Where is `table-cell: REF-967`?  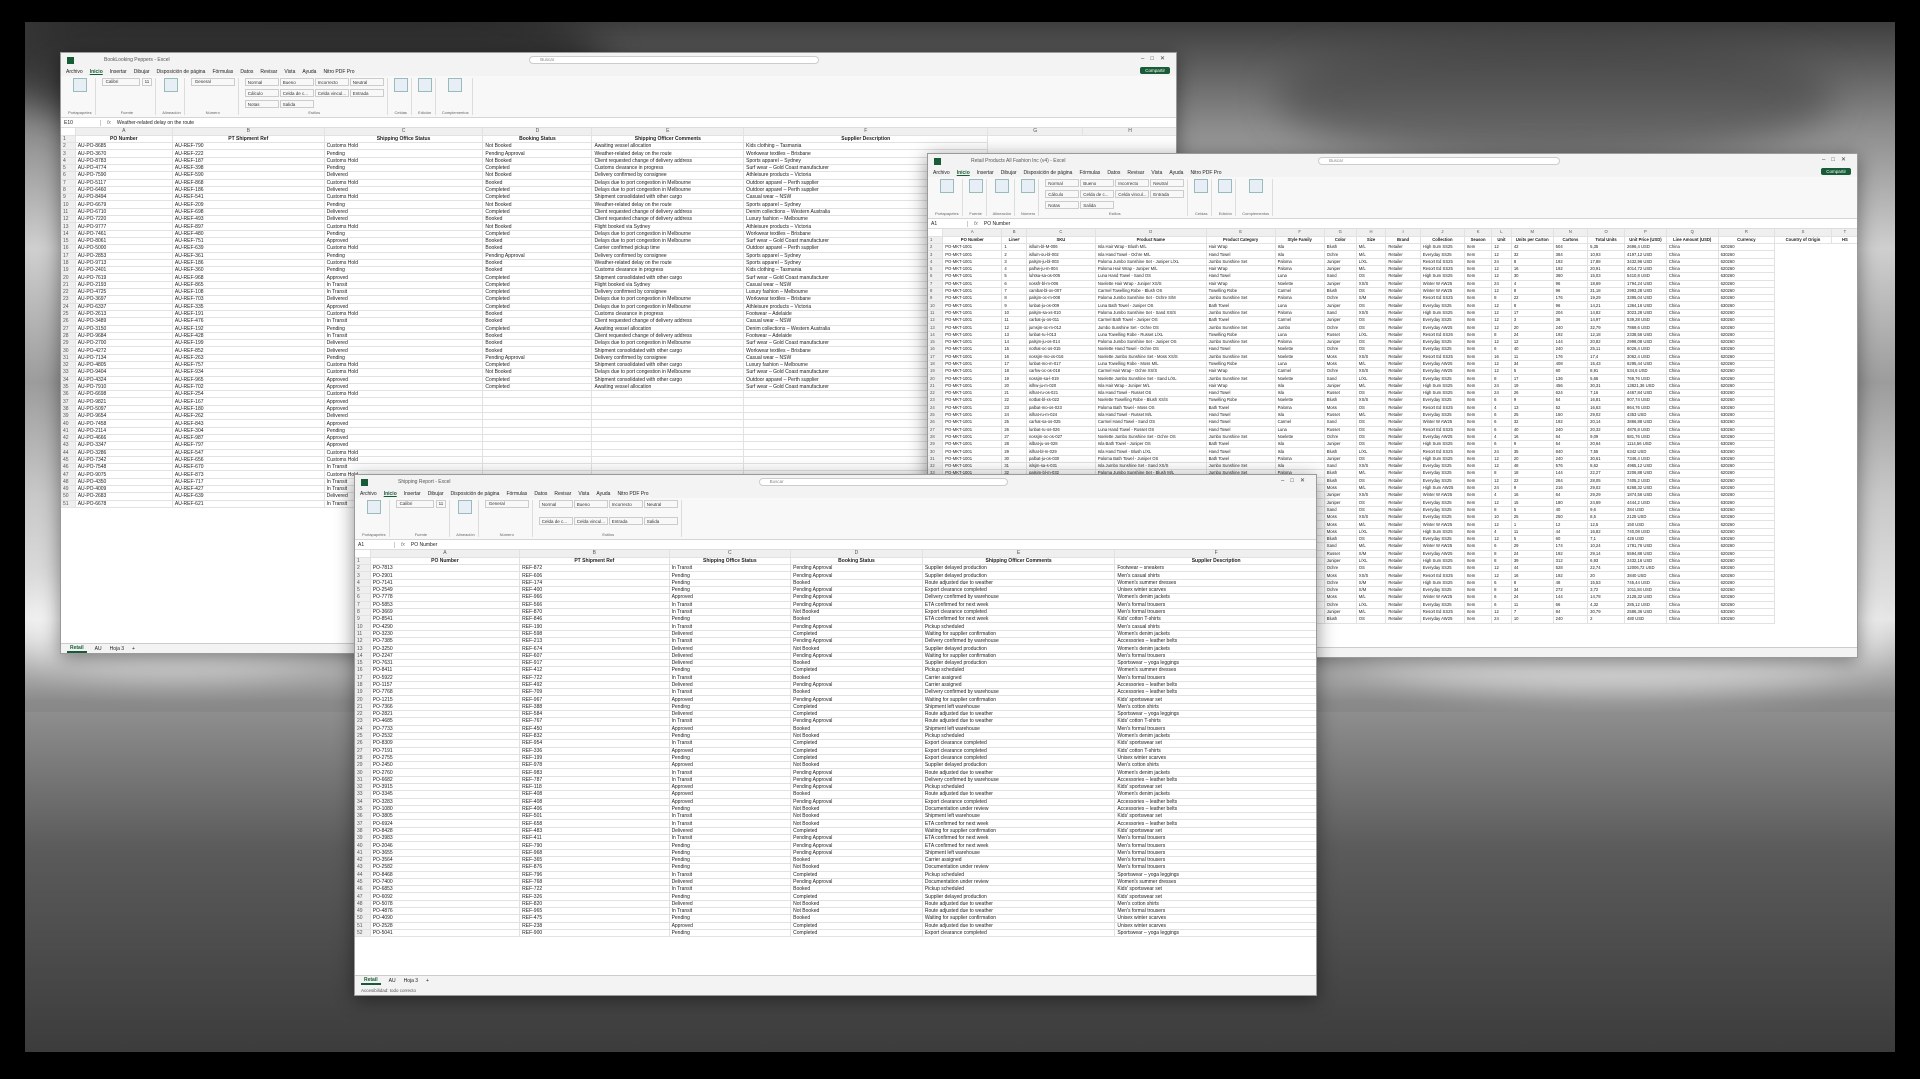 table-cell: REF-967 is located at coordinates (594, 699).